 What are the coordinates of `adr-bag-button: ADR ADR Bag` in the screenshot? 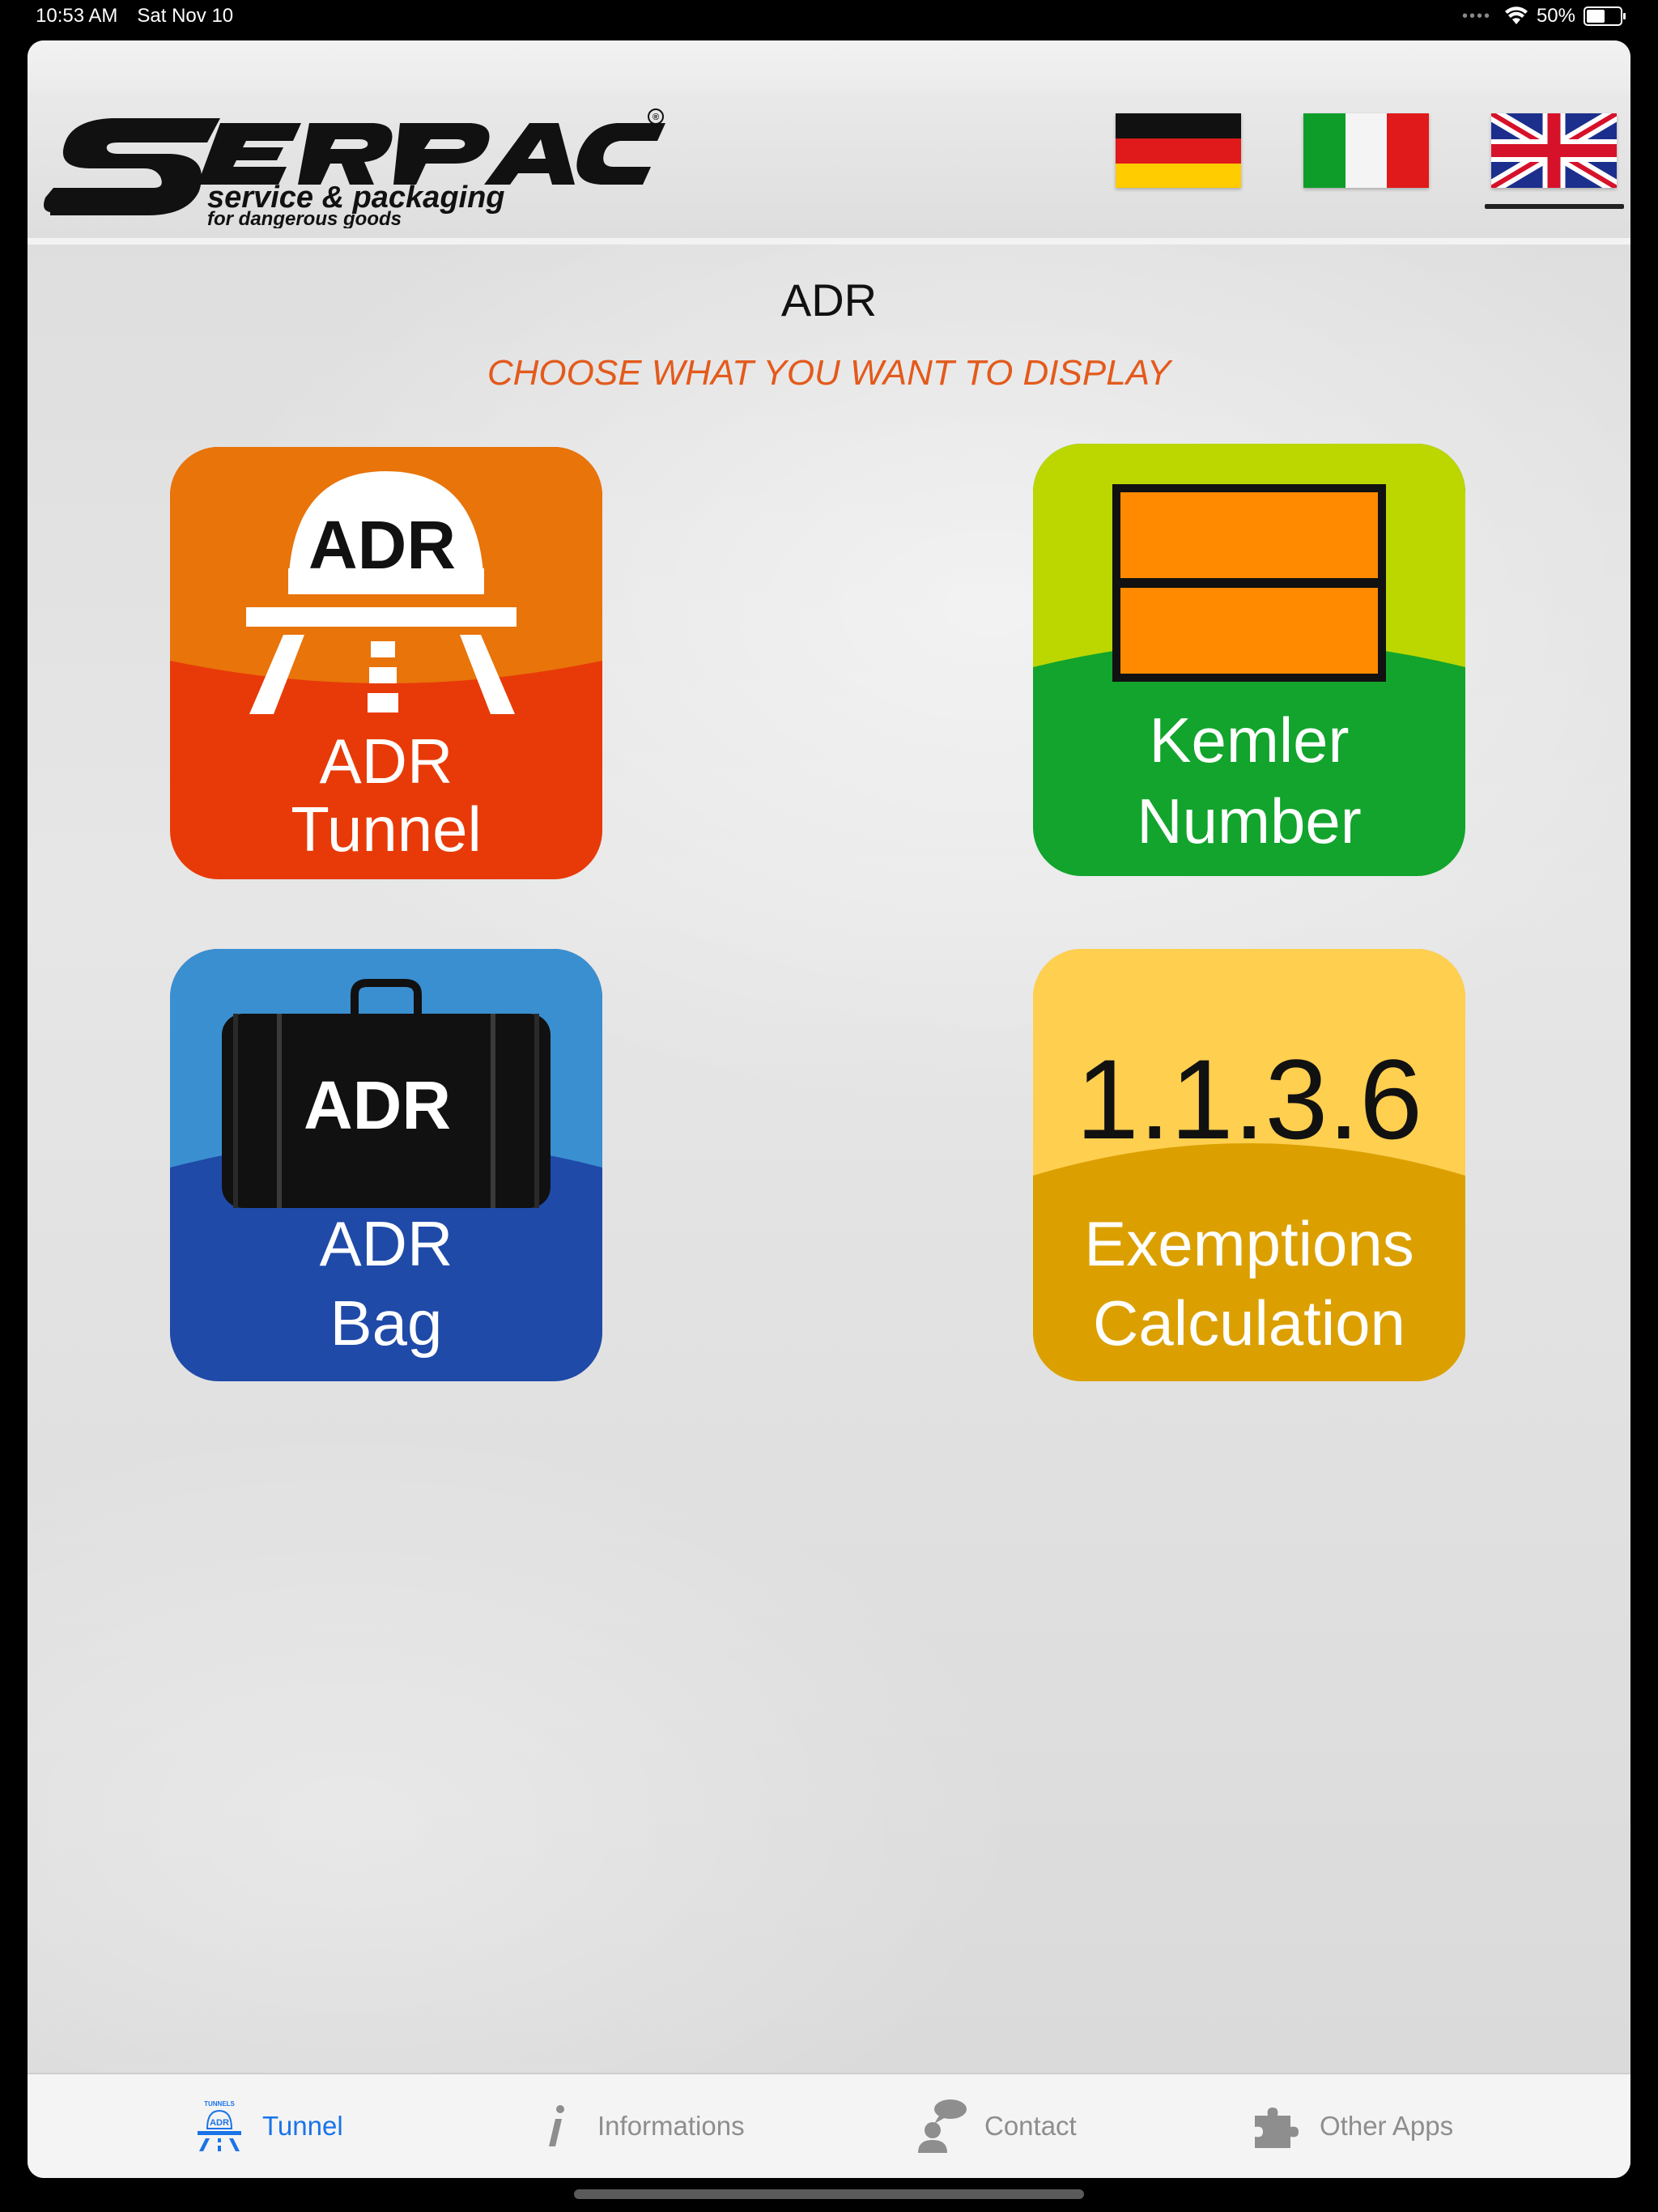 It's located at (386, 1165).